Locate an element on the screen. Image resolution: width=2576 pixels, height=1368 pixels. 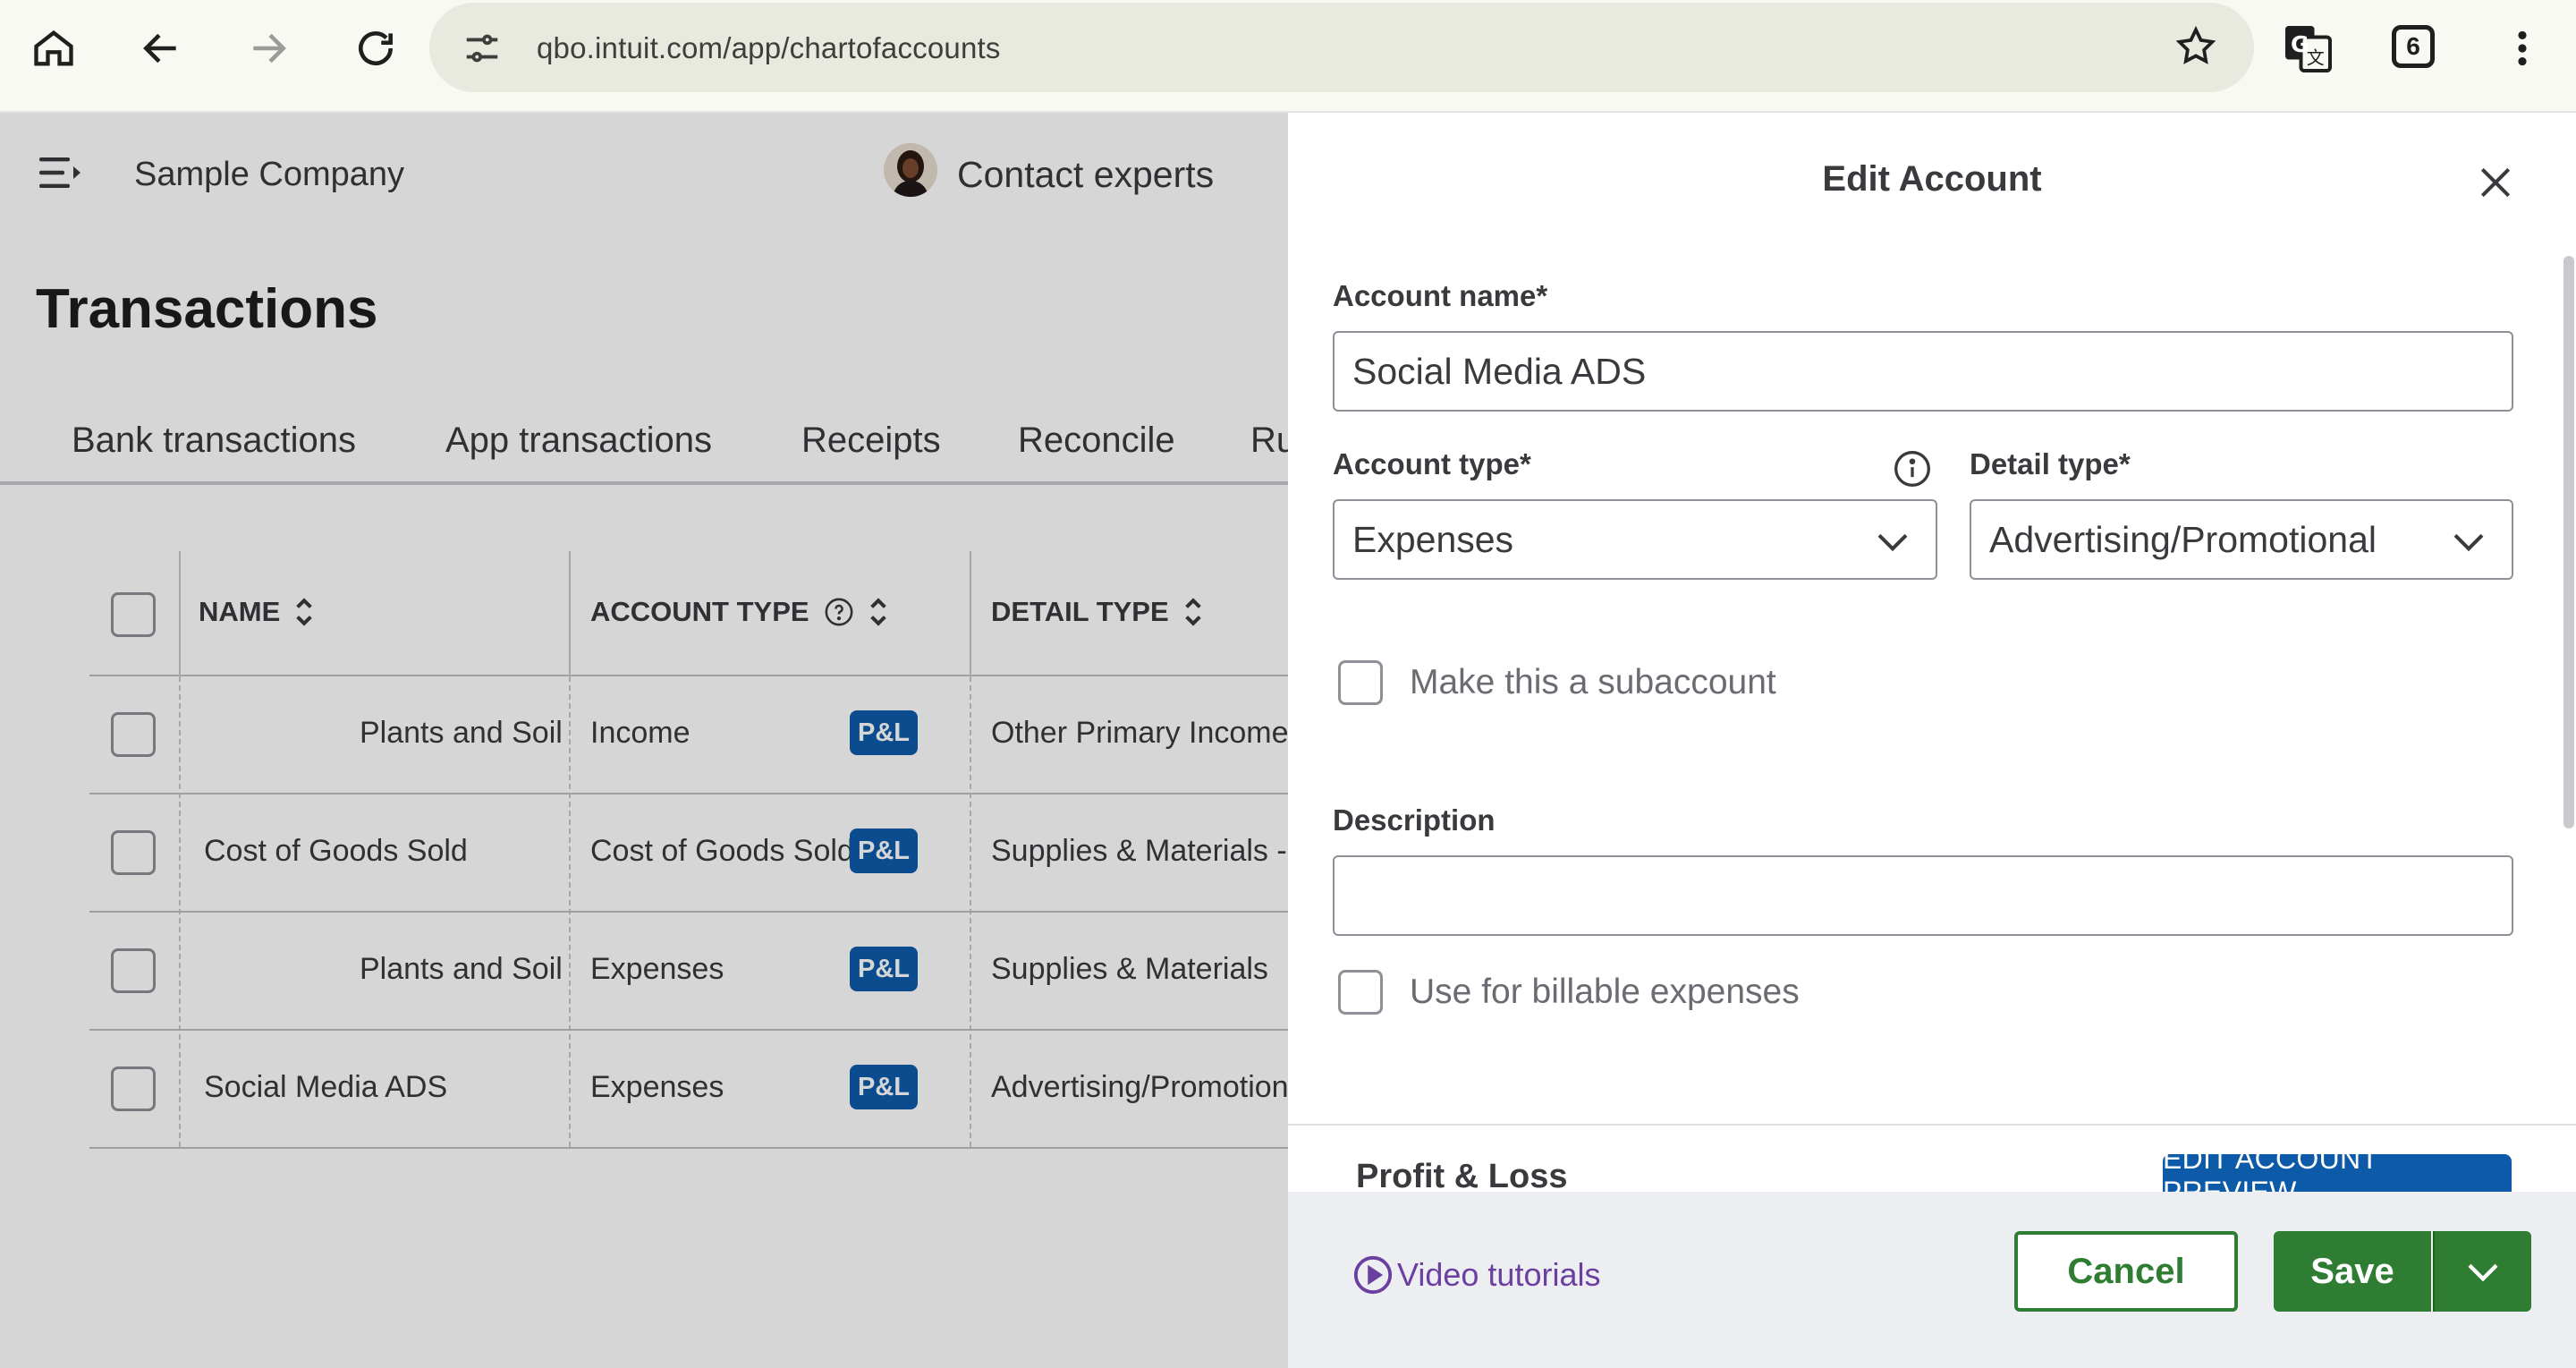
account-type-select: Expenses is located at coordinates (1635, 539).